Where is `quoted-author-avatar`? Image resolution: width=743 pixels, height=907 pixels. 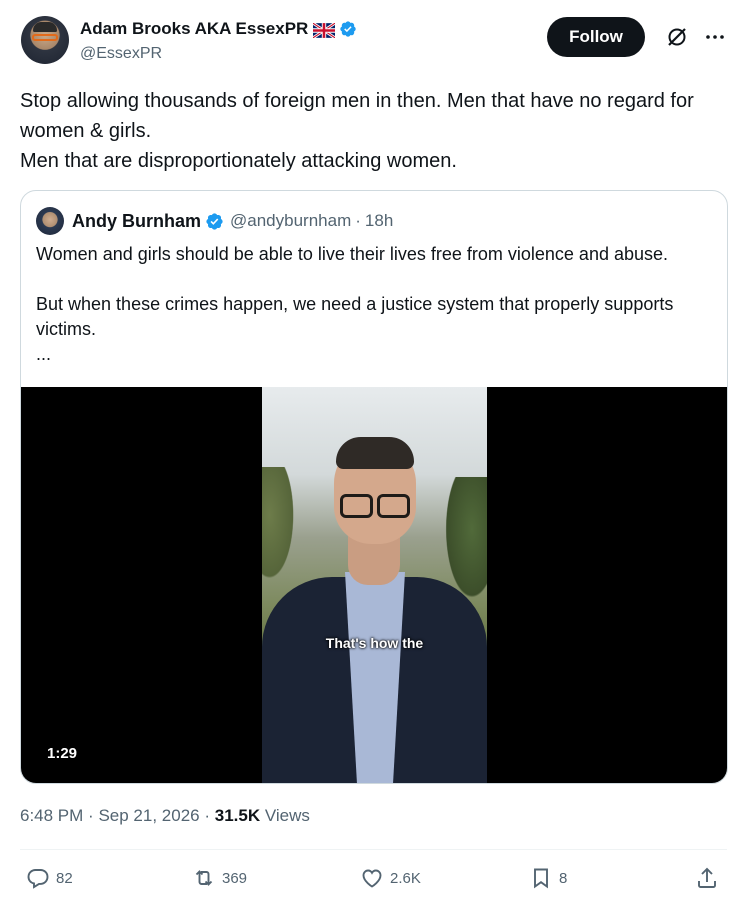 quoted-author-avatar is located at coordinates (50, 221).